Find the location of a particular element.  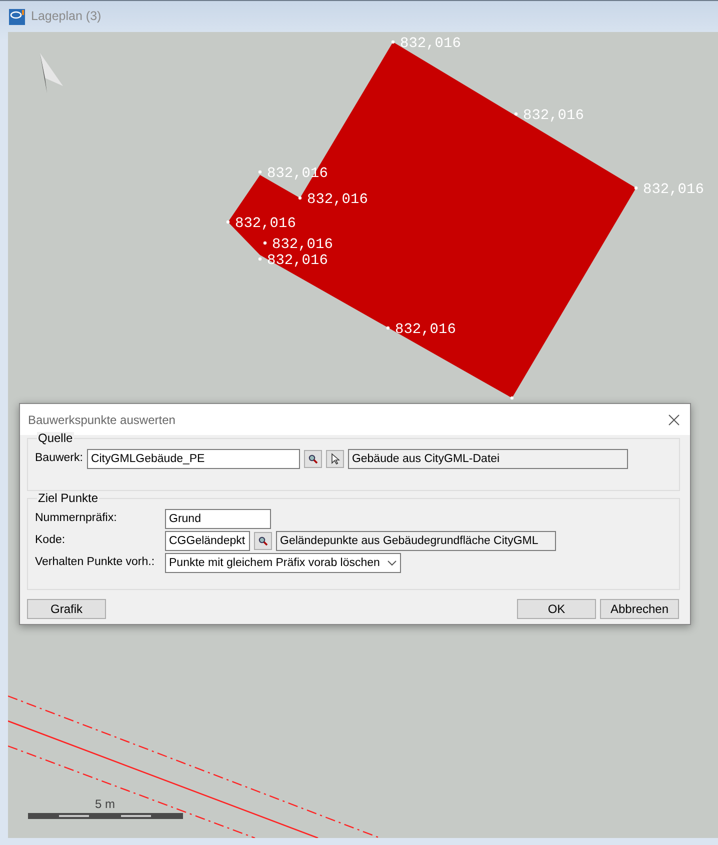

dialog-button: OK is located at coordinates (556, 609).